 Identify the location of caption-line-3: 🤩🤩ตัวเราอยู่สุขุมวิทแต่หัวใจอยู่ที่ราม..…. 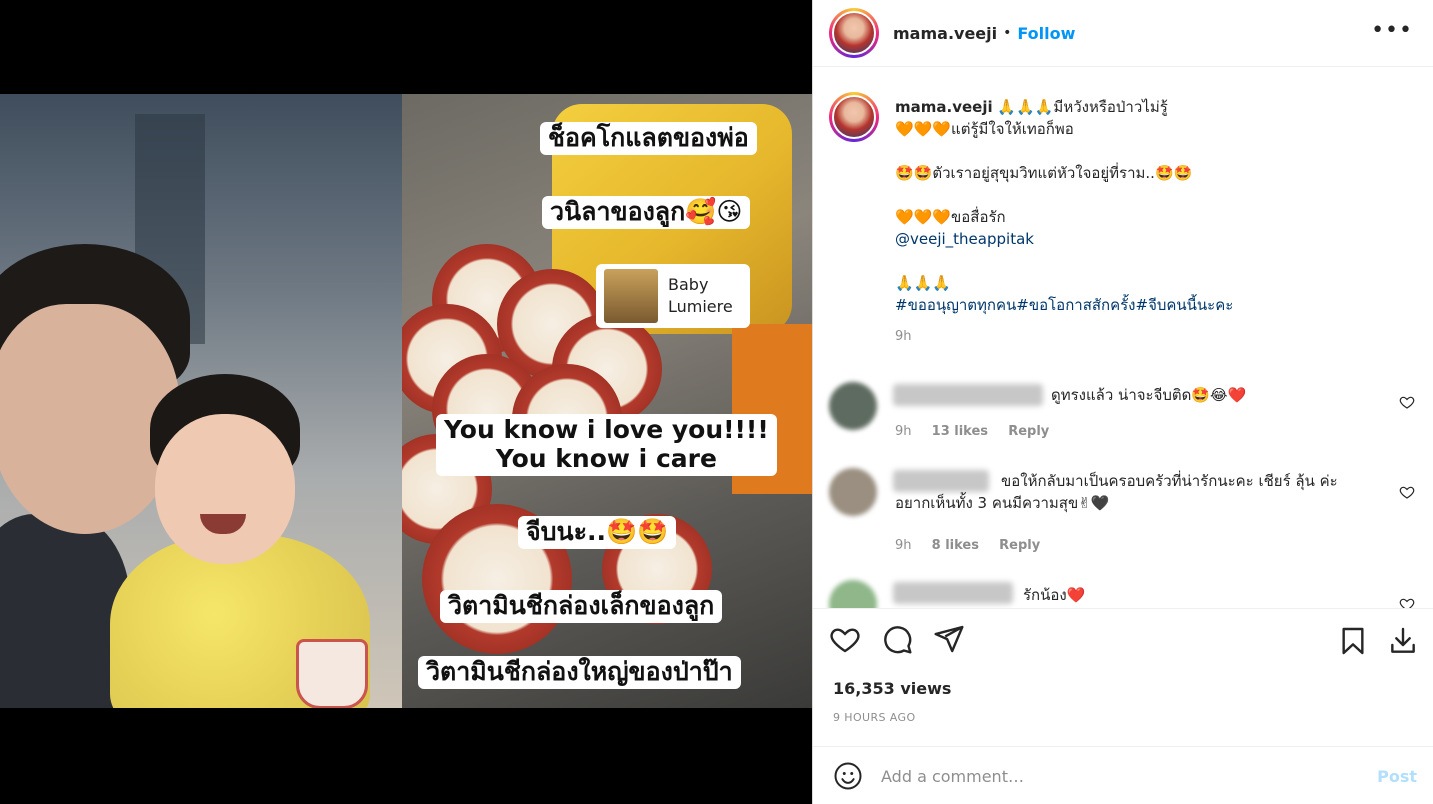
(1044, 173).